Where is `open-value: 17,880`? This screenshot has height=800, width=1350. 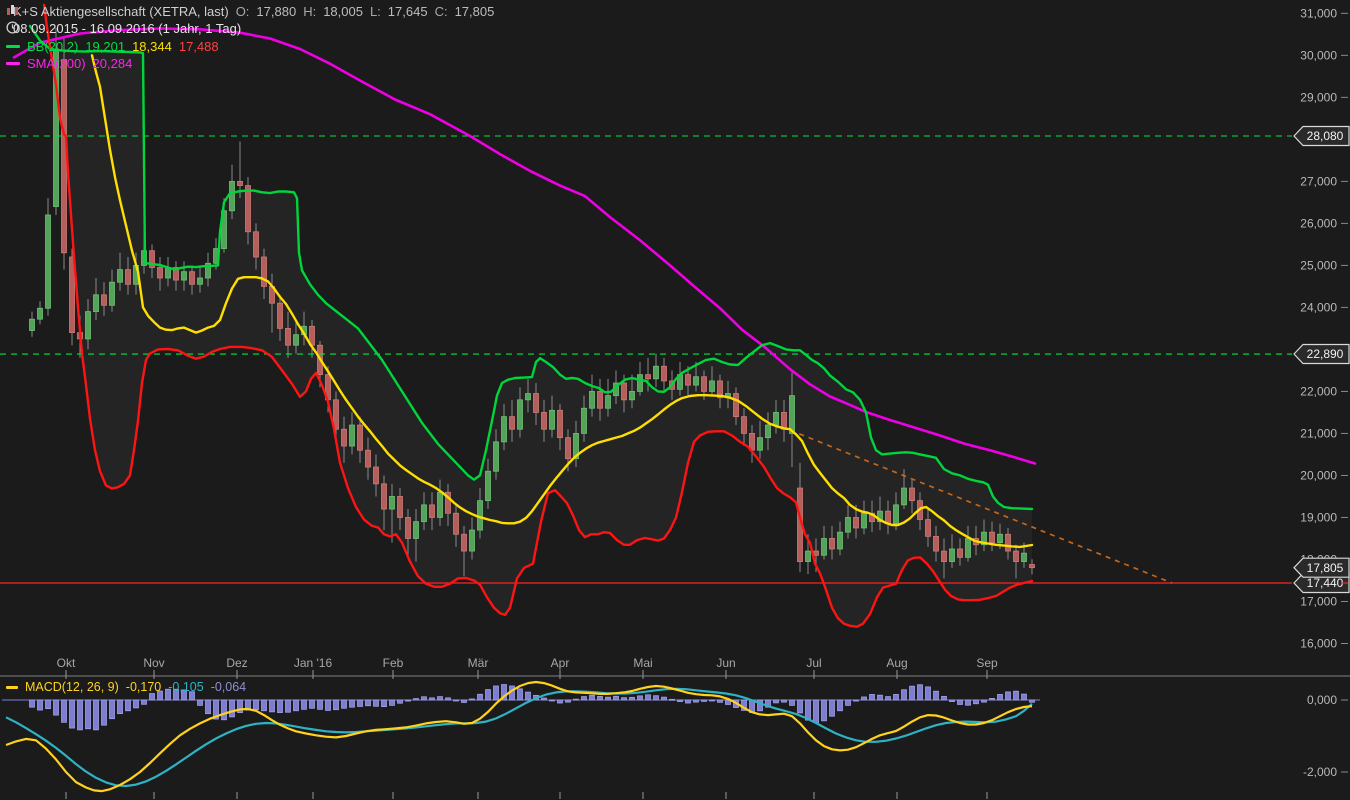
open-value: 17,880 is located at coordinates (276, 11).